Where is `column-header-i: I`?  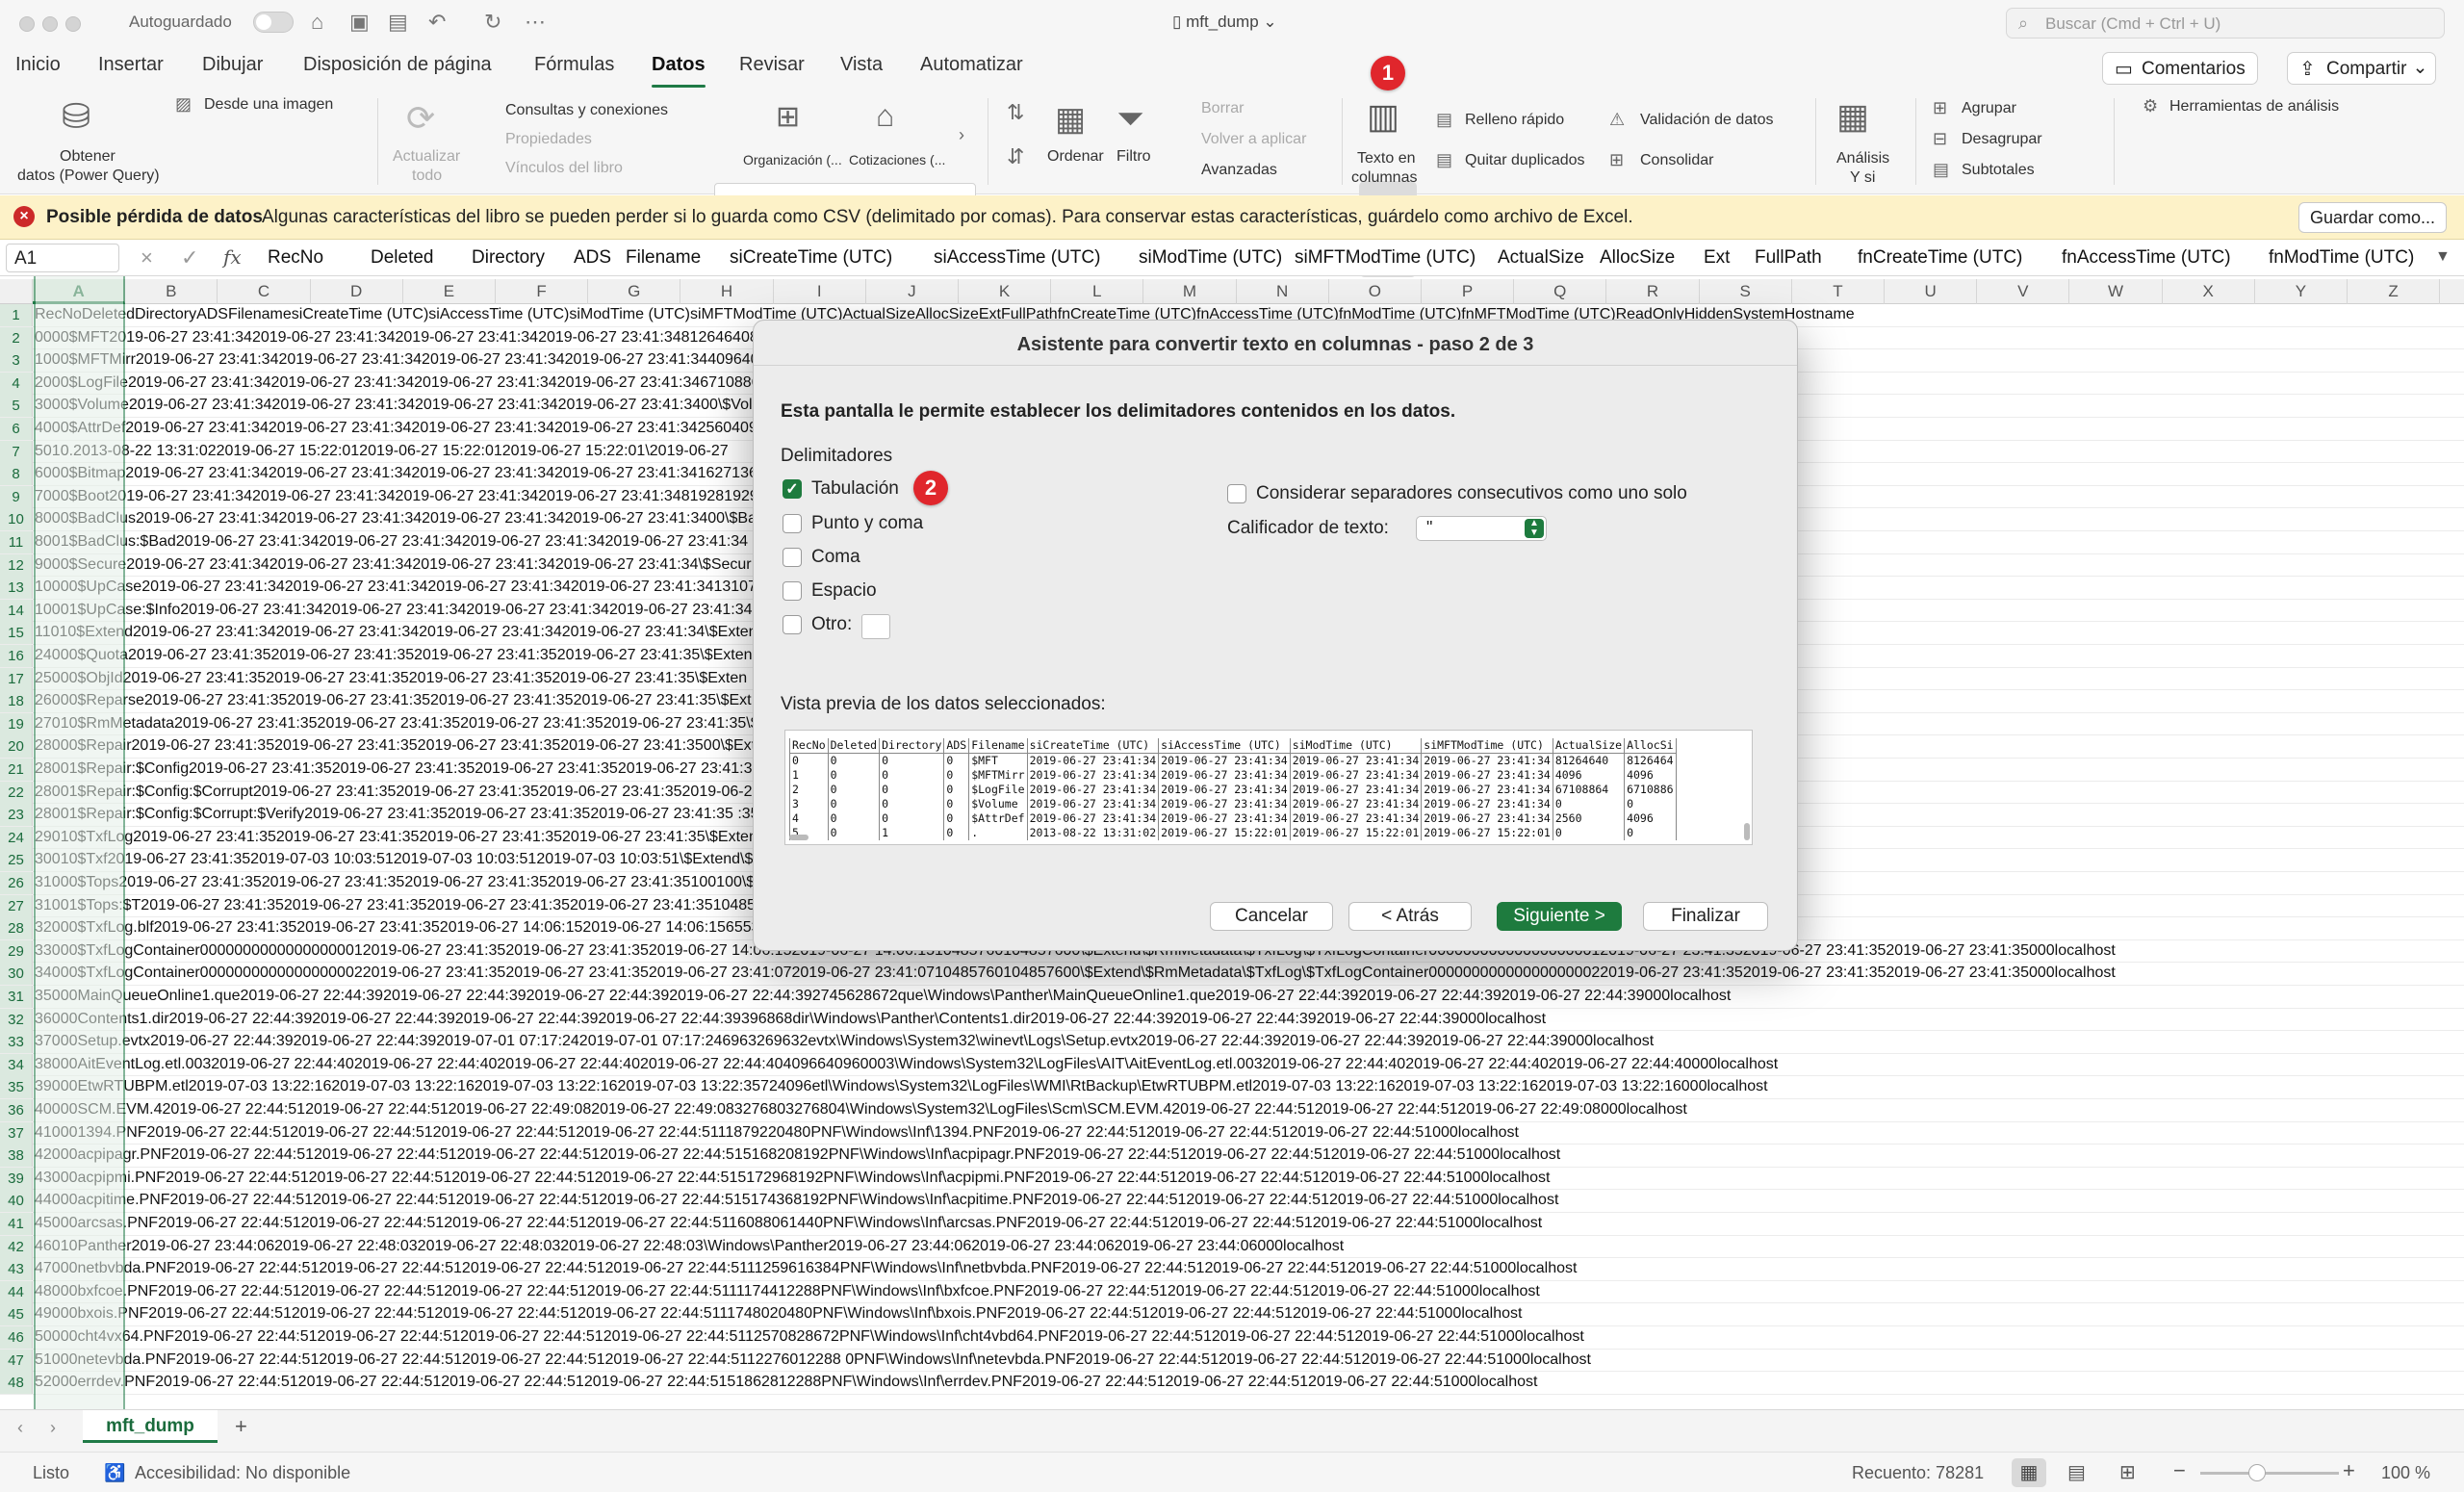
column-header-i: I is located at coordinates (820, 291).